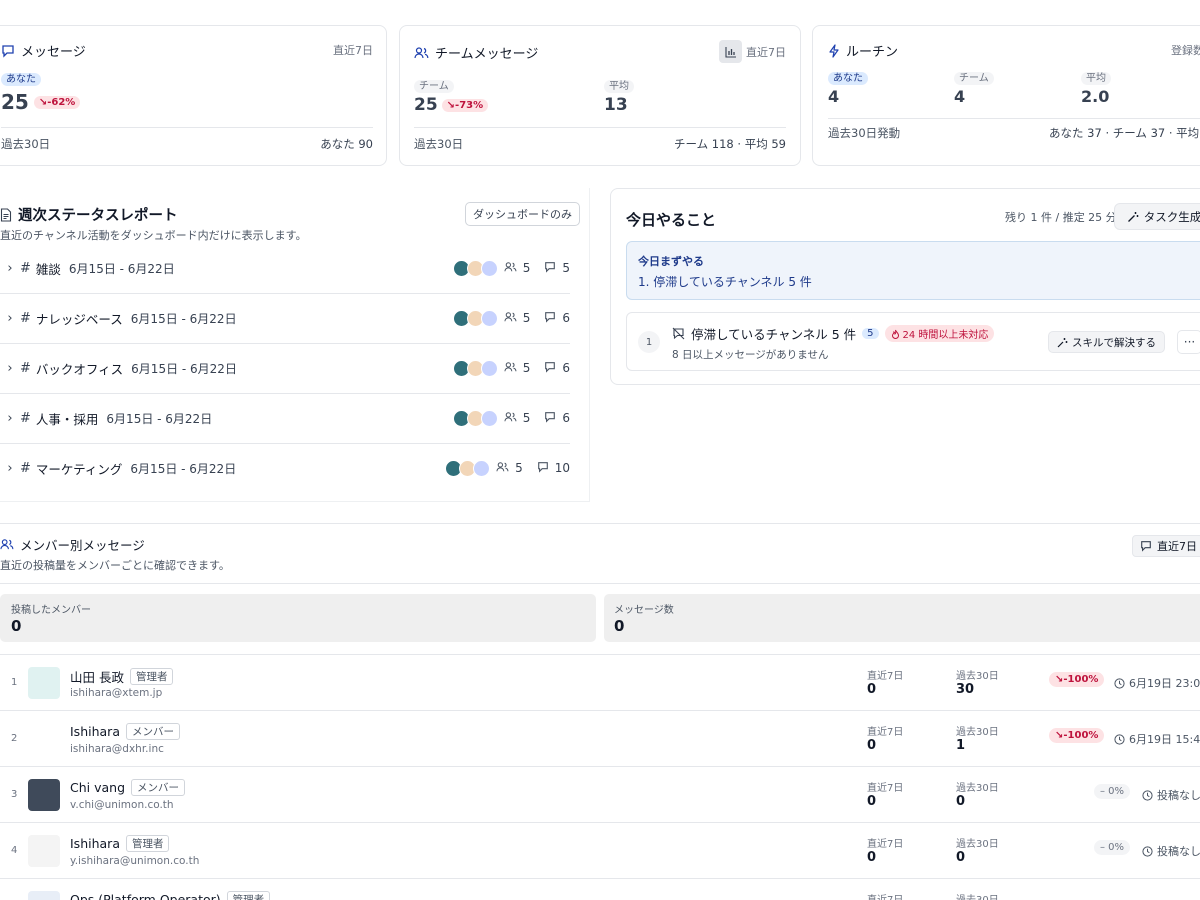 This screenshot has width=1200, height=900. Describe the element at coordinates (1185, 50) in the screenshot. I see `stat-range: 登録数` at that location.